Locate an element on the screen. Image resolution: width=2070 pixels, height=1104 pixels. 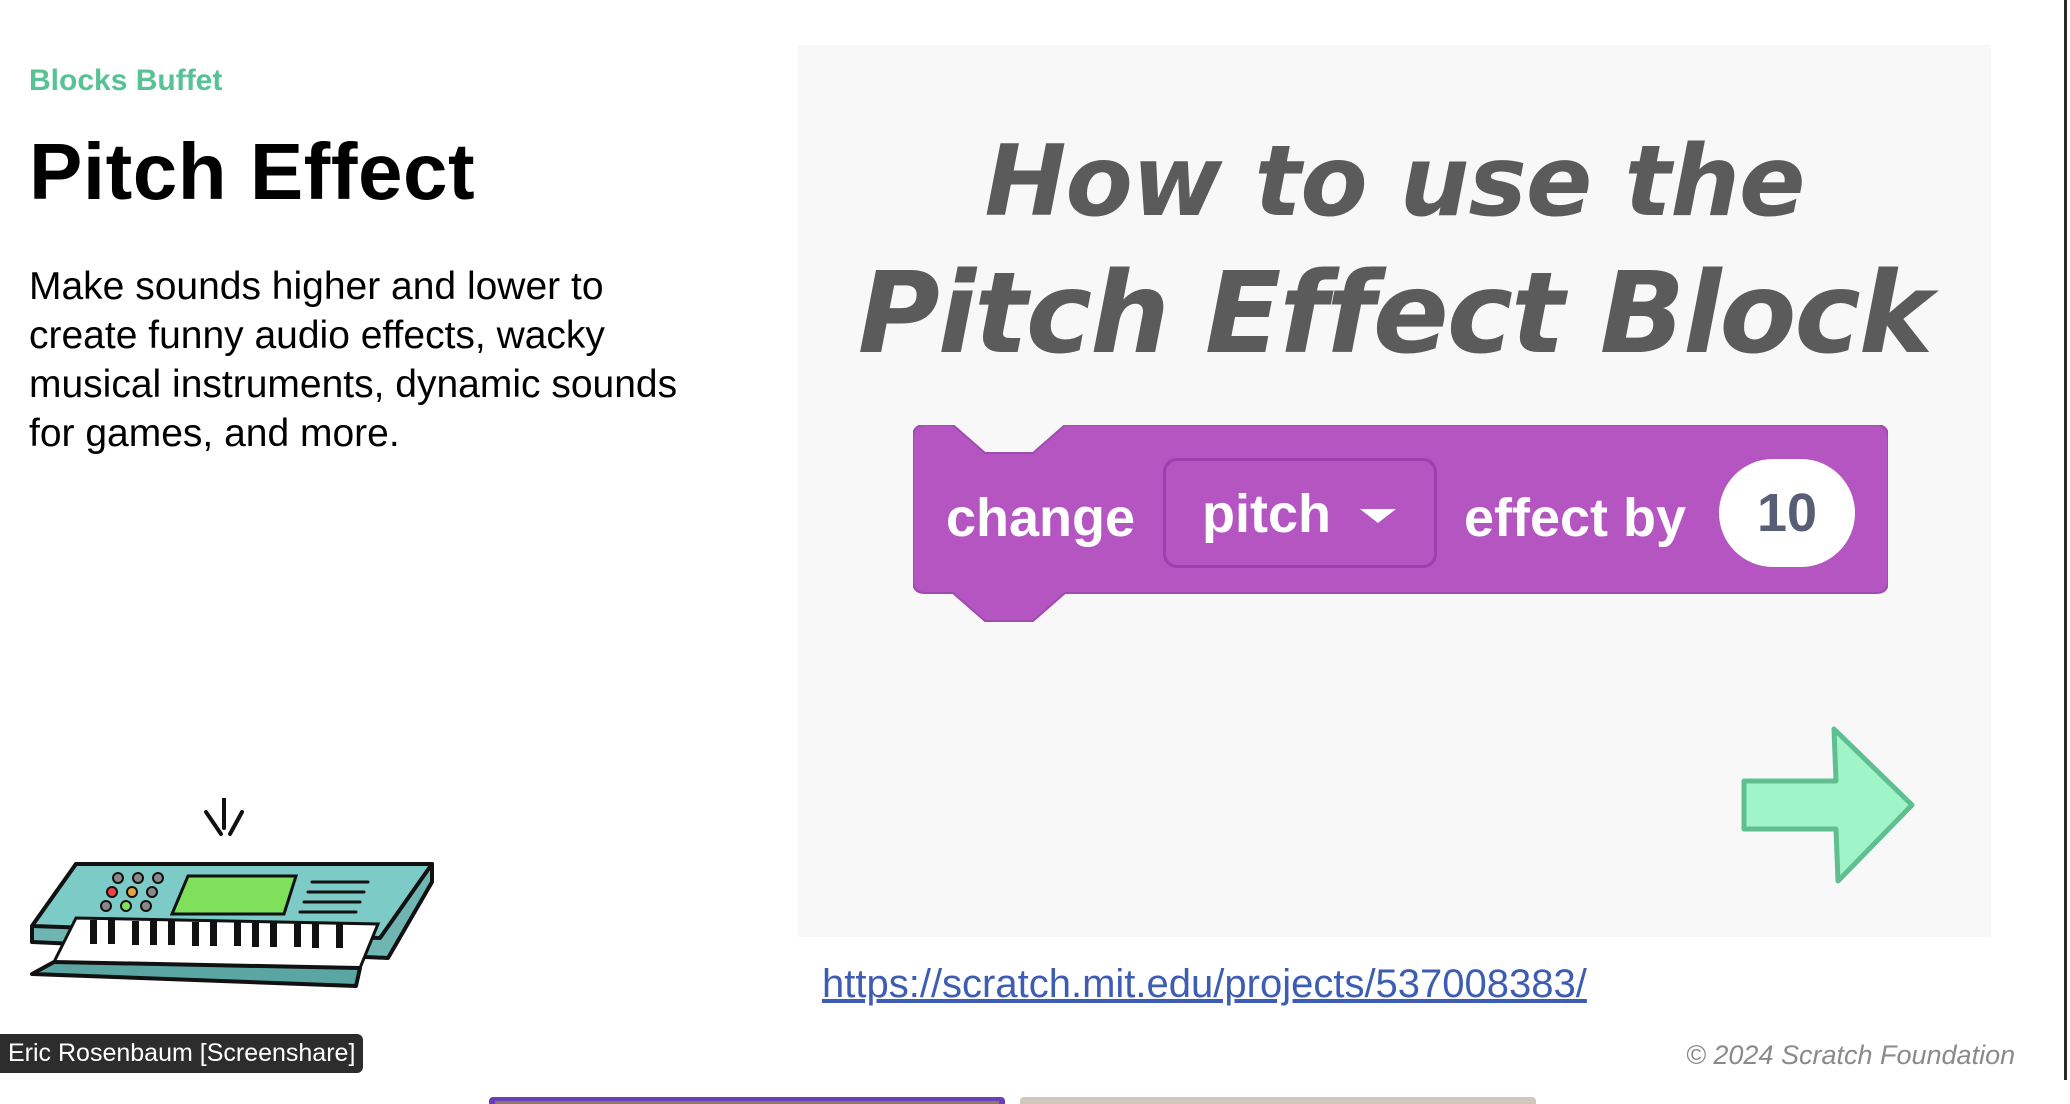
right-arrow-icon is located at coordinates (1828, 805).